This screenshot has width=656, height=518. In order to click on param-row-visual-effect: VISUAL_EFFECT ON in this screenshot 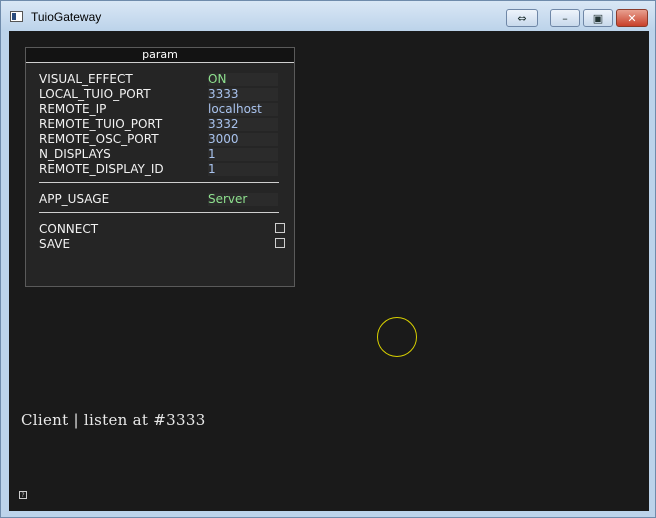, I will do `click(159, 79)`.